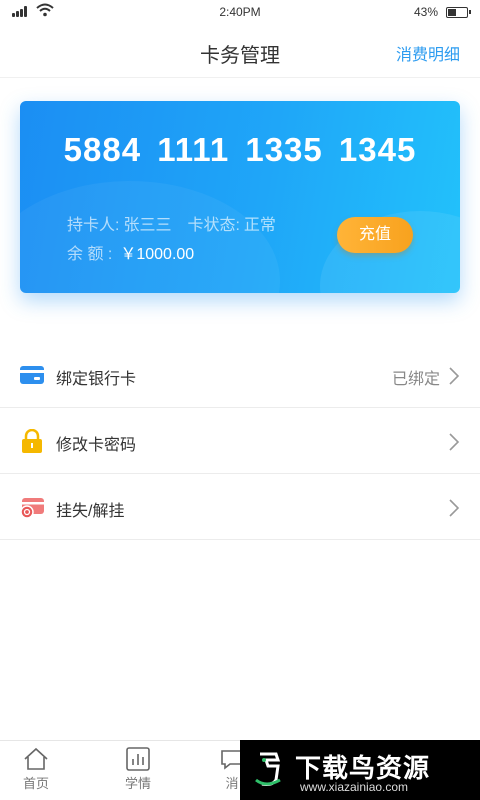  What do you see at coordinates (32, 441) in the screenshot?
I see `lock-icon` at bounding box center [32, 441].